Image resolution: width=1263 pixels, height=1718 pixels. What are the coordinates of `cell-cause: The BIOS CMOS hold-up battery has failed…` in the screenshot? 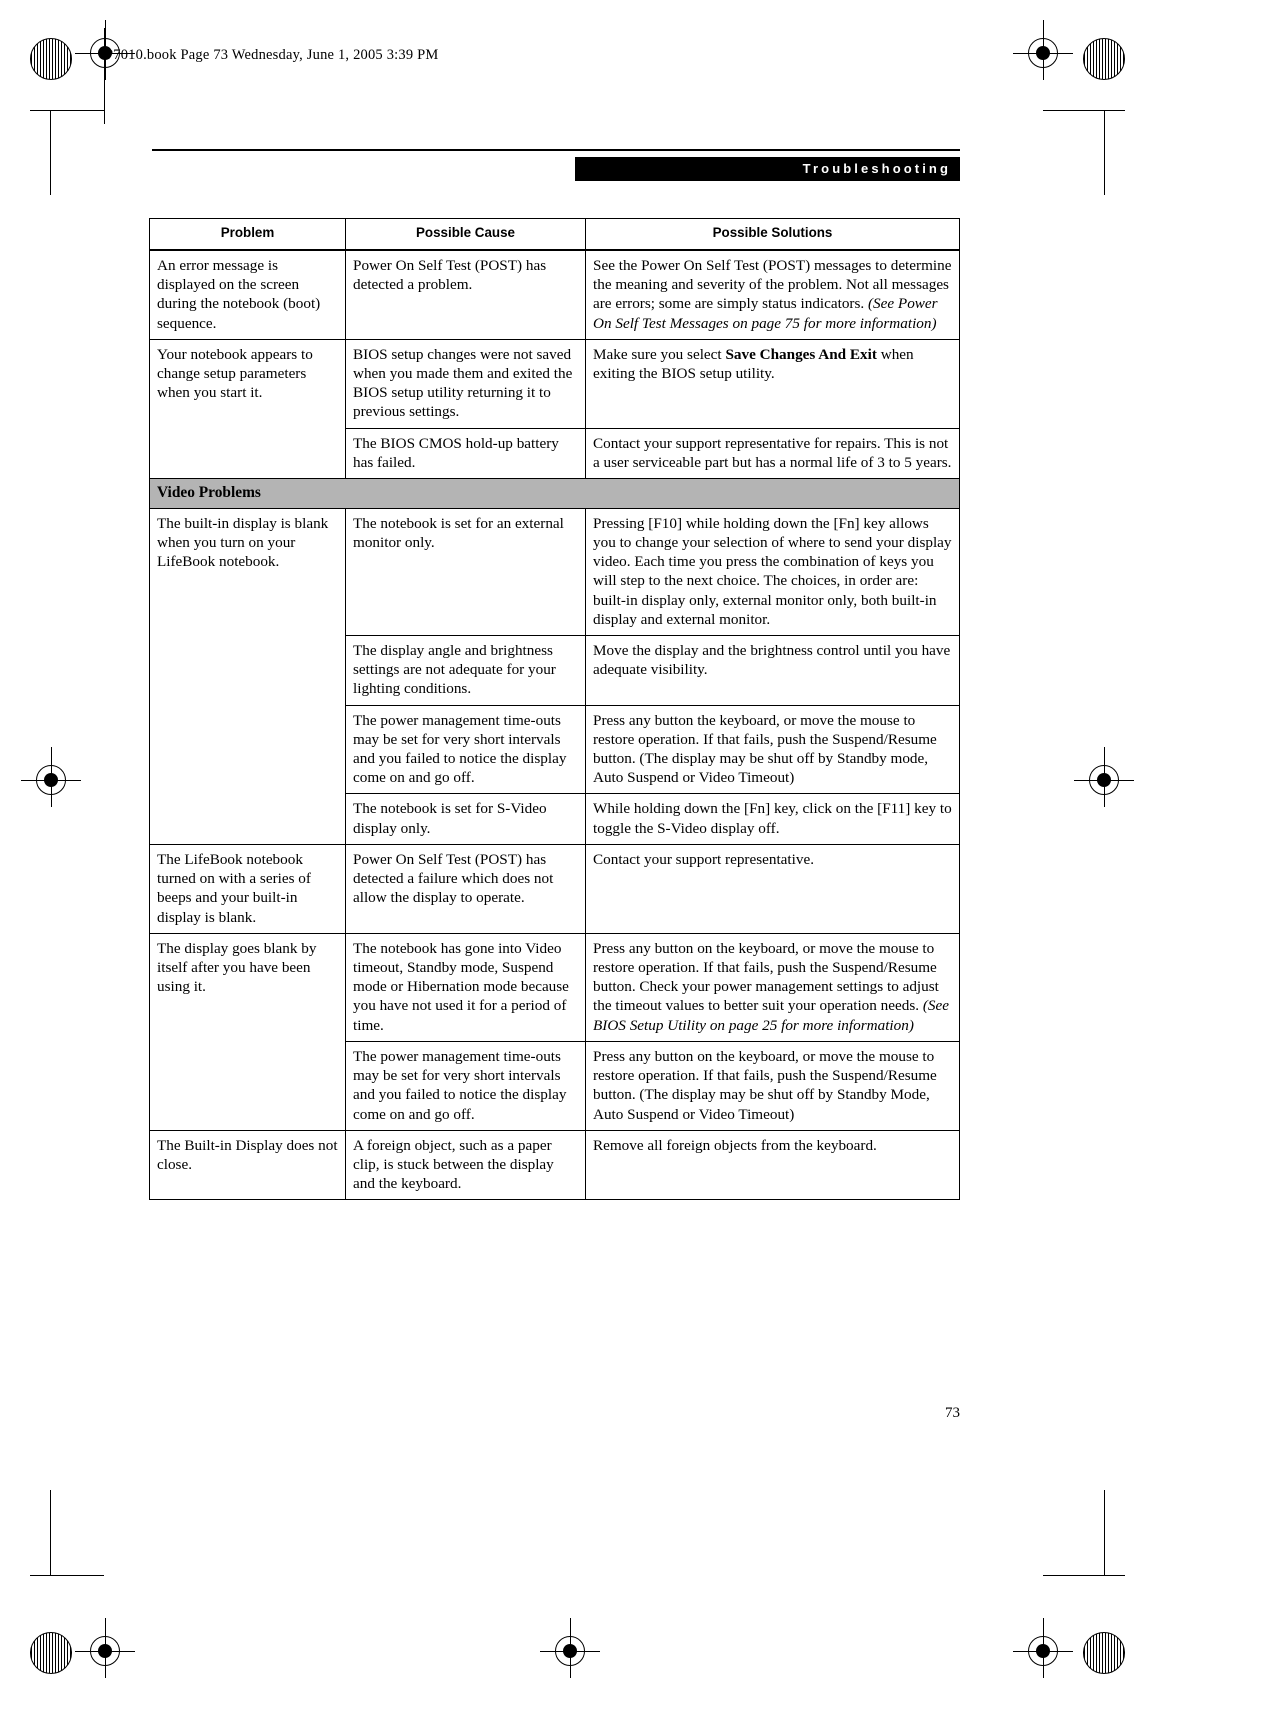 It's located at (465, 453).